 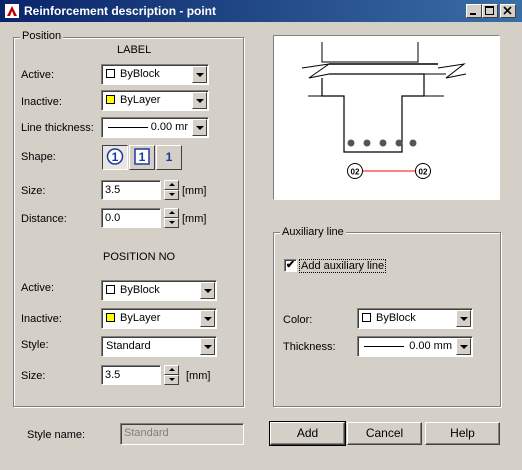 What do you see at coordinates (33, 191) in the screenshot?
I see `size-label: Size:` at bounding box center [33, 191].